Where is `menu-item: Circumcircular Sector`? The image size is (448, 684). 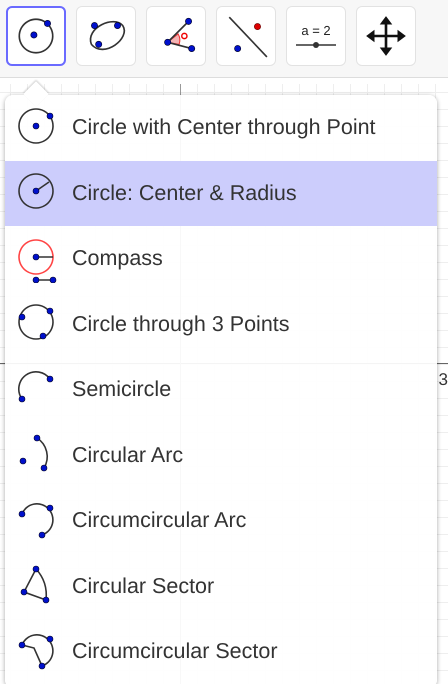
menu-item: Circumcircular Sector is located at coordinates (221, 651).